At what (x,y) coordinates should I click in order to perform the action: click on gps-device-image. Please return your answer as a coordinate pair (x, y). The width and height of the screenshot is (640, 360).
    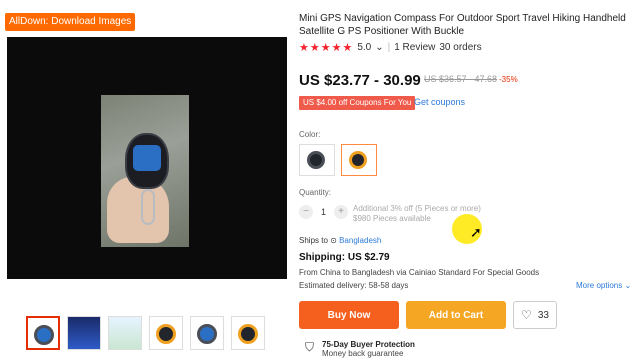
    Looking at the image, I should click on (147, 161).